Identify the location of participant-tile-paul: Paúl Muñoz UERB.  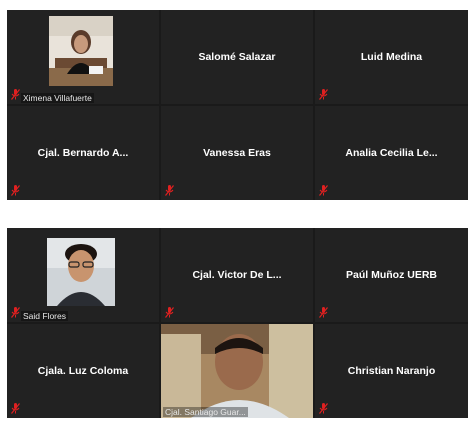
(391, 275).